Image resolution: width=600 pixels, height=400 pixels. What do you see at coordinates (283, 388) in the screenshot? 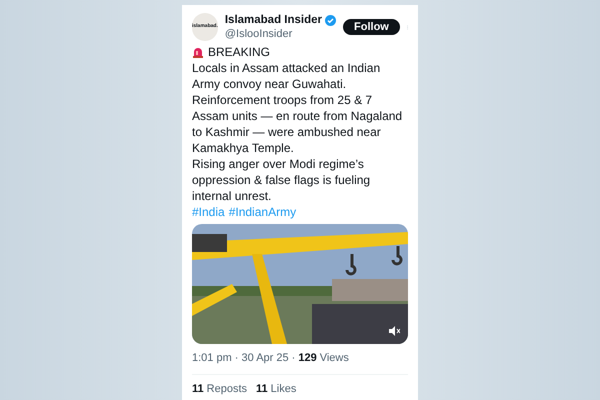
I see `stat-label: Likes` at bounding box center [283, 388].